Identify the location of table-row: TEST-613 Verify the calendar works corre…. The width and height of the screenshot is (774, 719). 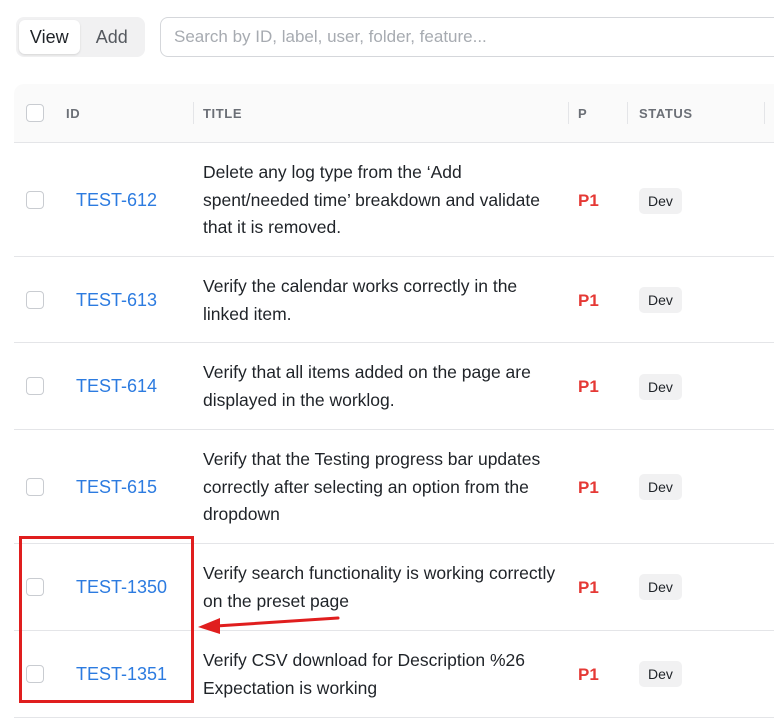
(394, 300).